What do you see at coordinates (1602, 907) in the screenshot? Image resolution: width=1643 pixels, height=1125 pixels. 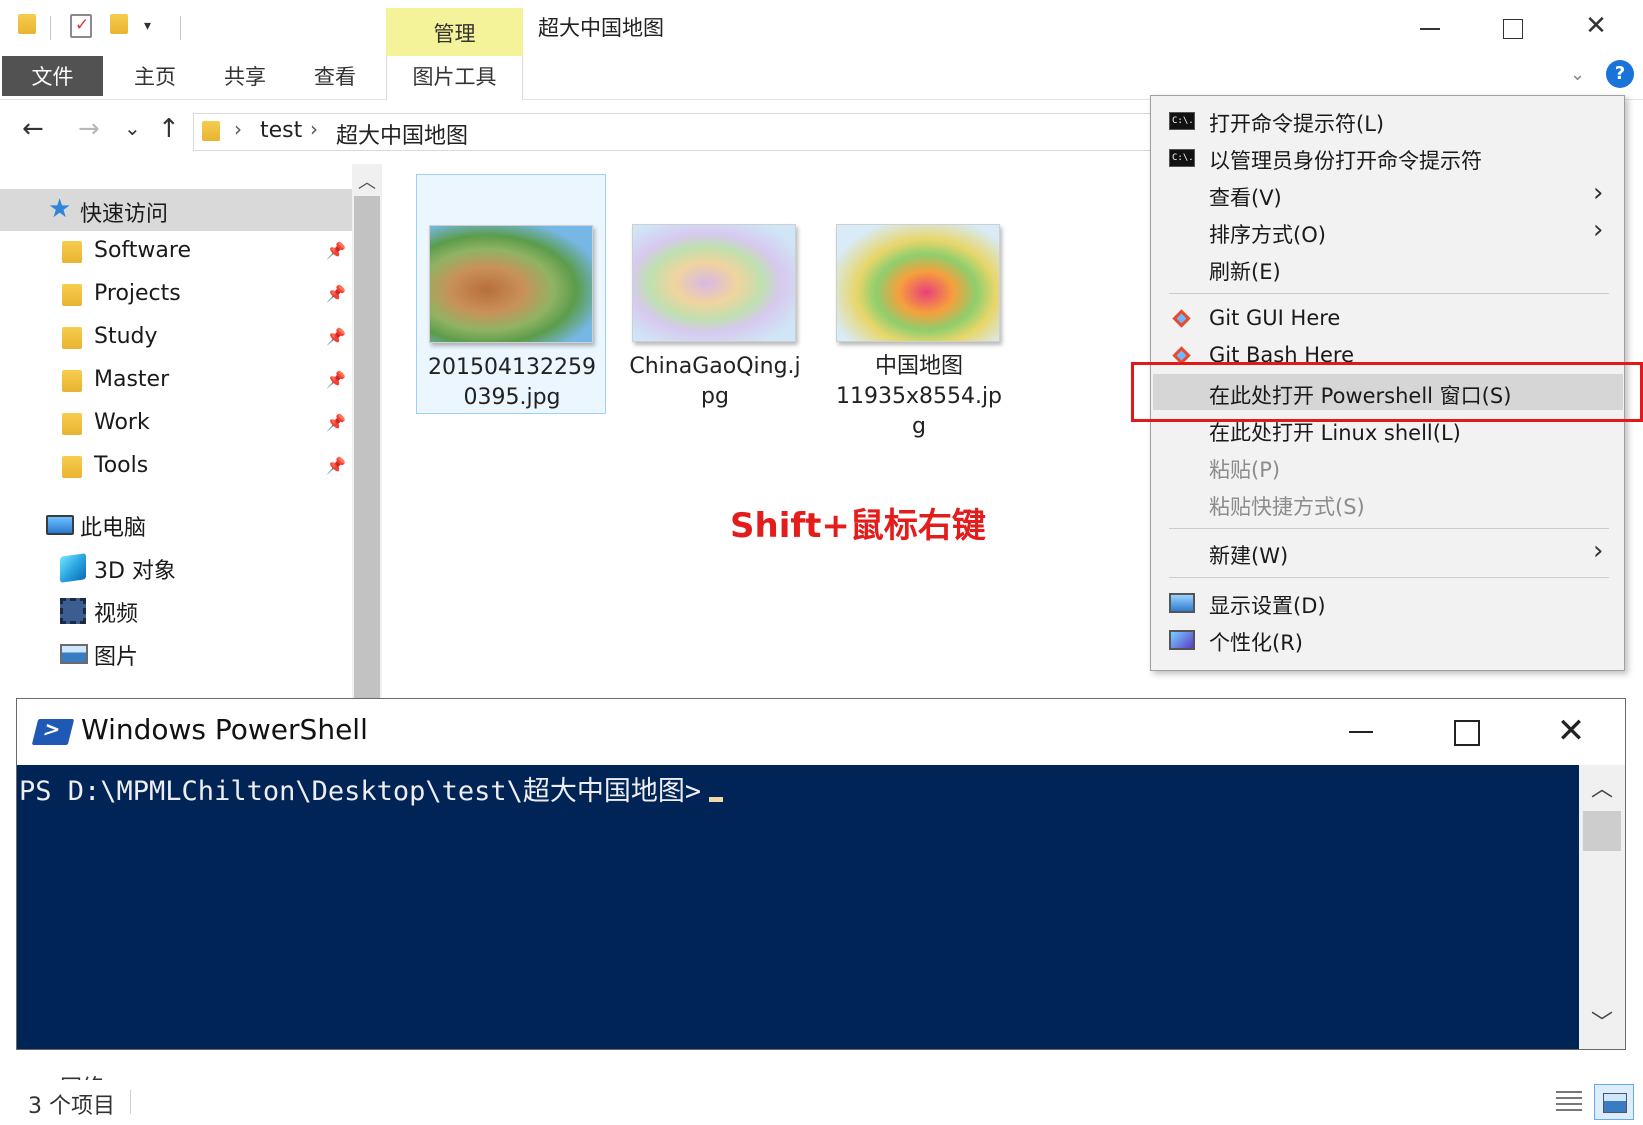 I see `console-scrollbar: ︿ ﹀` at bounding box center [1602, 907].